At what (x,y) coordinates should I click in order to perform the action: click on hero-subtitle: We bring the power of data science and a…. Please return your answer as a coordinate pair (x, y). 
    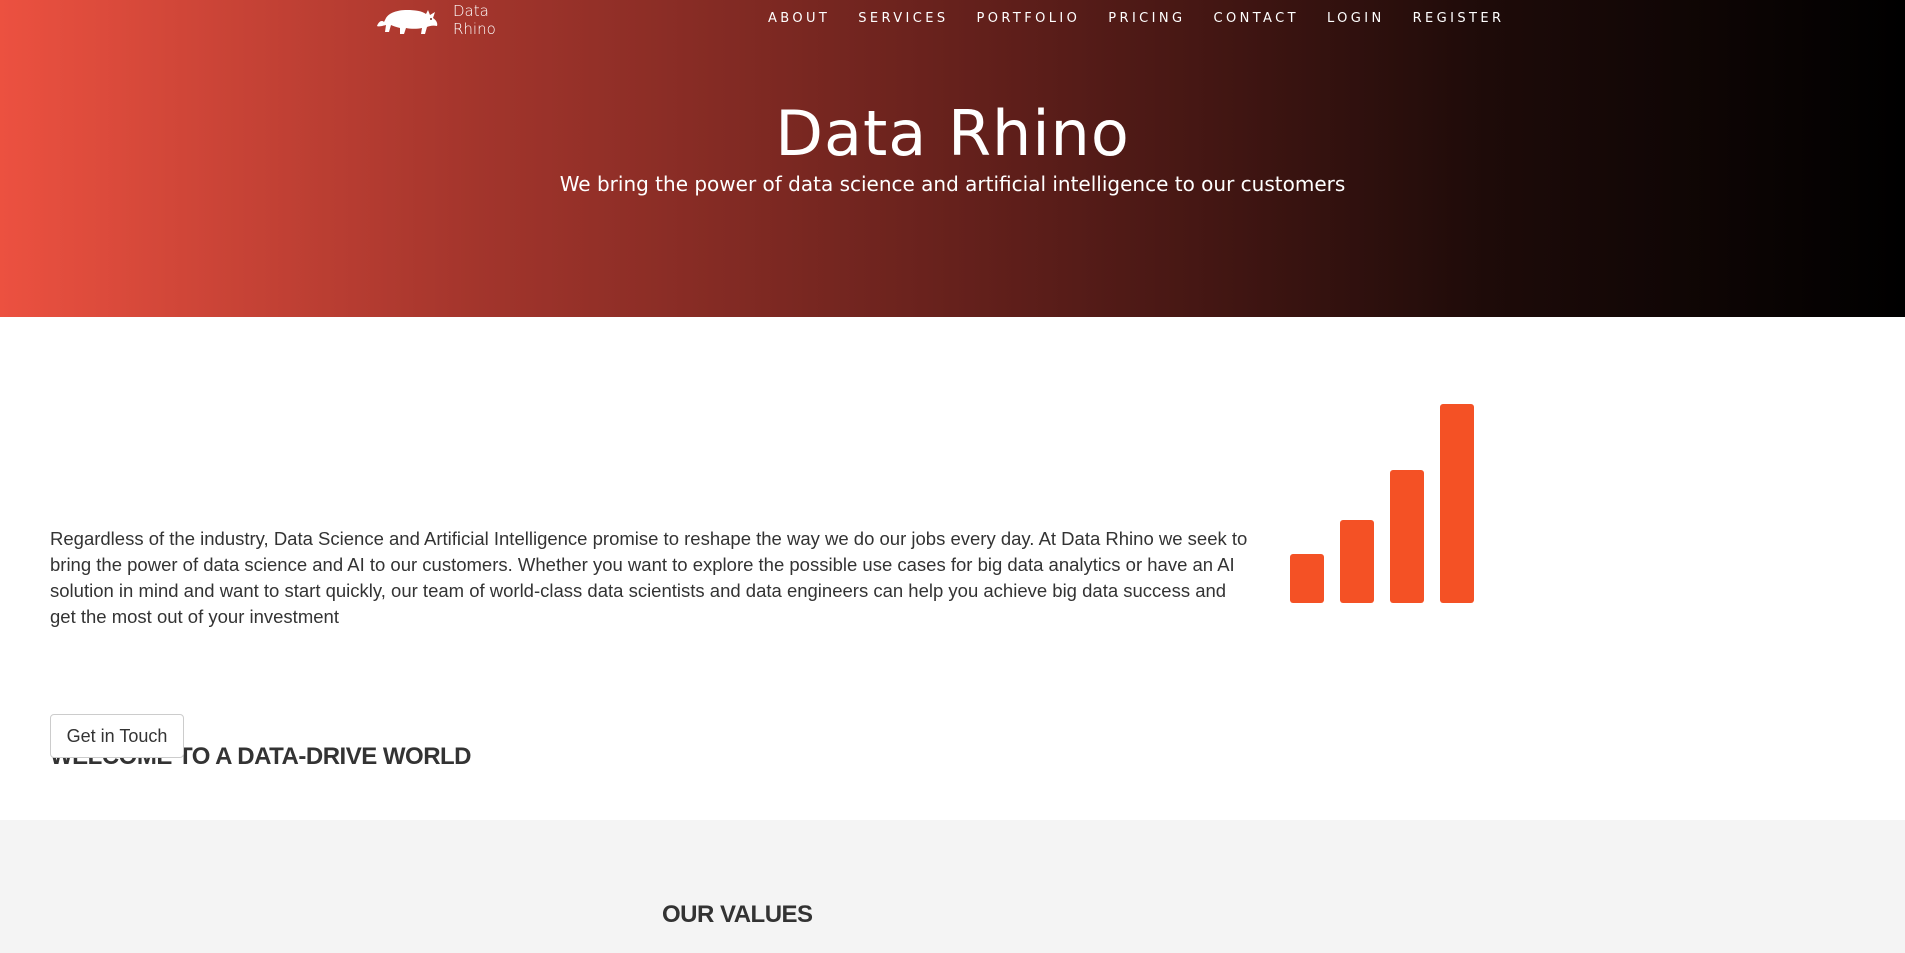
    Looking at the image, I should click on (952, 184).